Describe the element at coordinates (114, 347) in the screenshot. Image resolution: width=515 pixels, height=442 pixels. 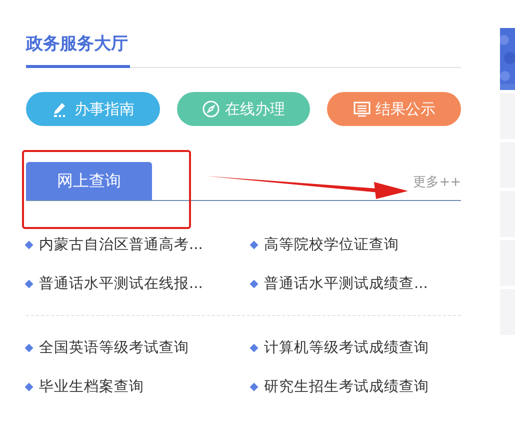
I see `query-link: 全国英语等级考试查询` at that location.